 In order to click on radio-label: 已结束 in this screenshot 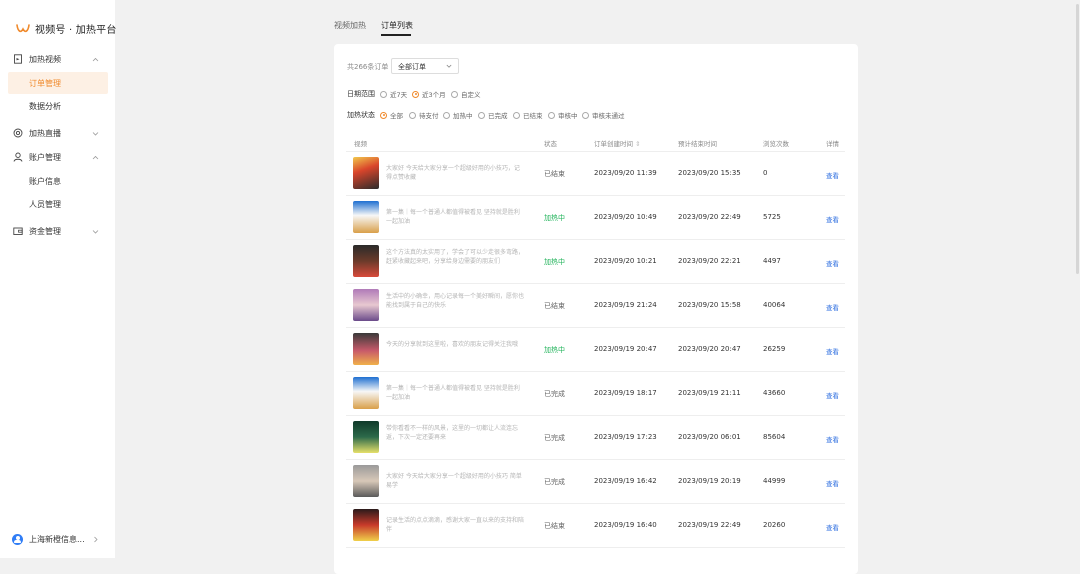, I will do `click(533, 116)`.